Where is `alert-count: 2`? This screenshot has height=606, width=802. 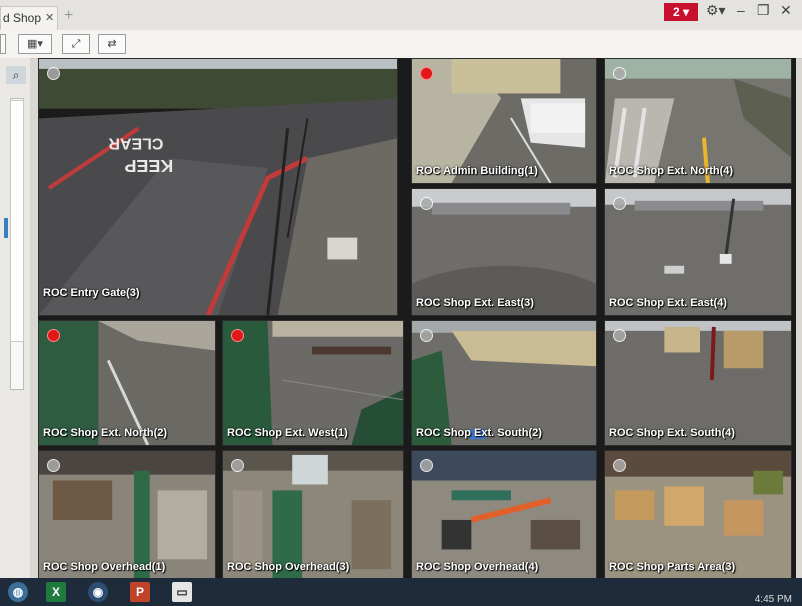 alert-count: 2 is located at coordinates (676, 12).